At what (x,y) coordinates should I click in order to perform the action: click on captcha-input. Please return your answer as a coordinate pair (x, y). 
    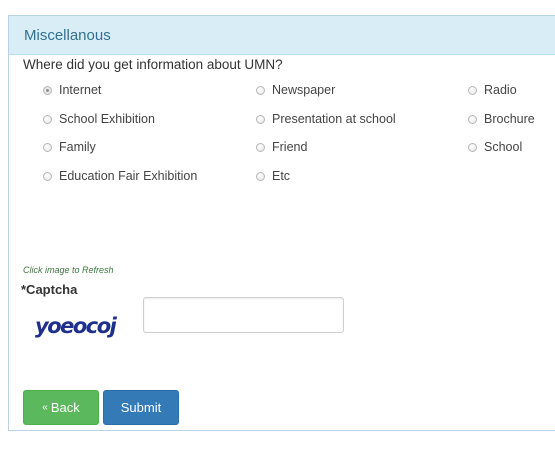
    Looking at the image, I should click on (243, 315).